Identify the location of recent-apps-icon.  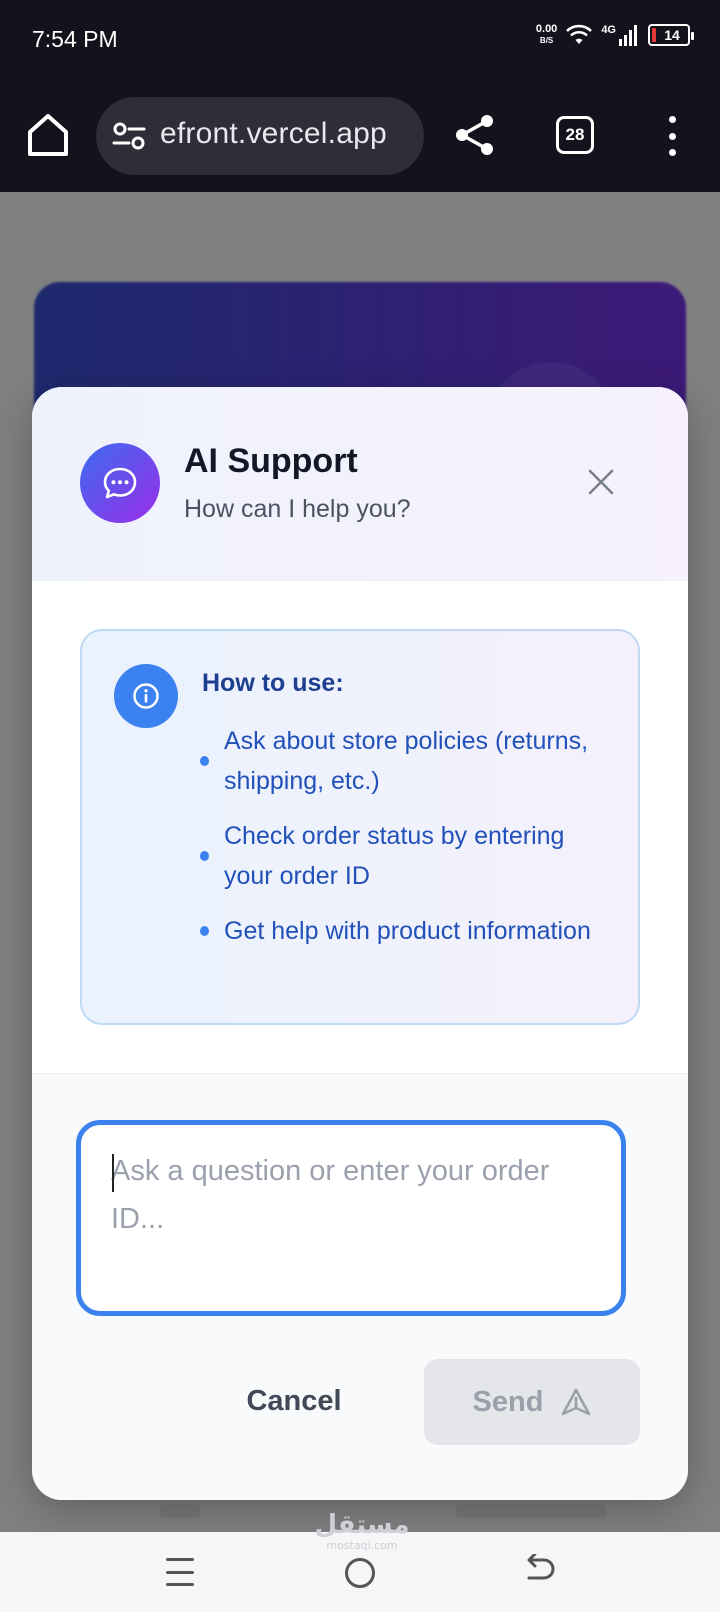
(180, 1572).